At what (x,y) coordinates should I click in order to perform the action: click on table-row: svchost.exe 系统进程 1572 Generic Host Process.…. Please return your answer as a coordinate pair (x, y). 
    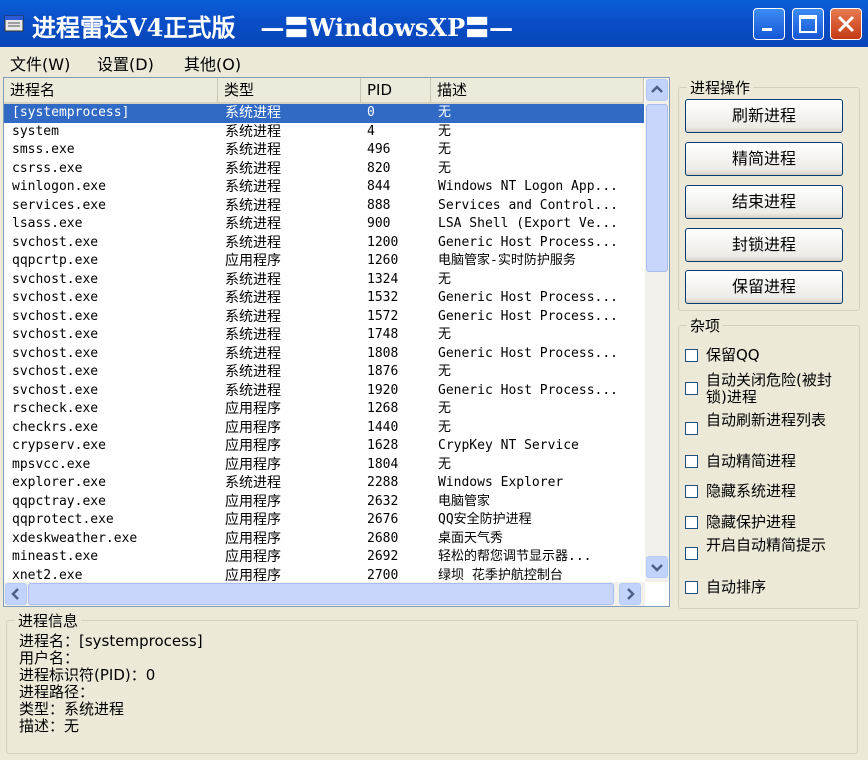
    Looking at the image, I should click on (324, 317).